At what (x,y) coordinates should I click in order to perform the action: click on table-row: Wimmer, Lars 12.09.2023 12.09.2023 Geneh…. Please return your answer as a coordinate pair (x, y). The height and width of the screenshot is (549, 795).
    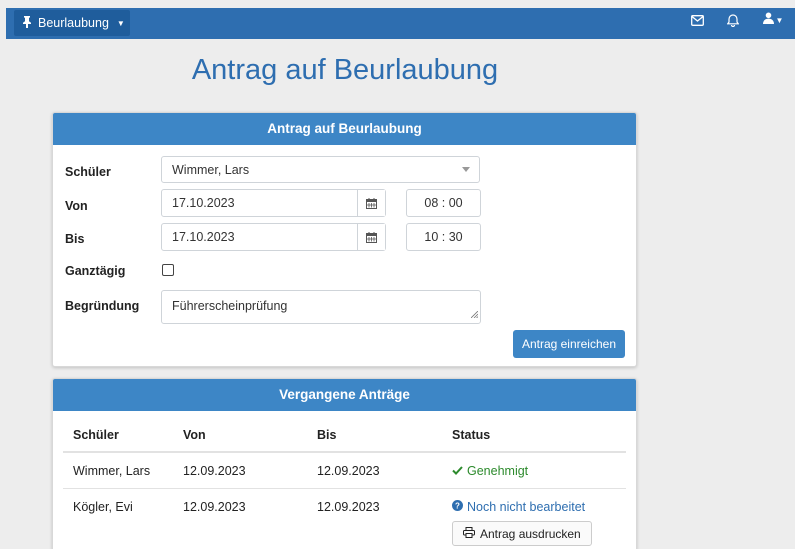
    Looking at the image, I should click on (344, 471).